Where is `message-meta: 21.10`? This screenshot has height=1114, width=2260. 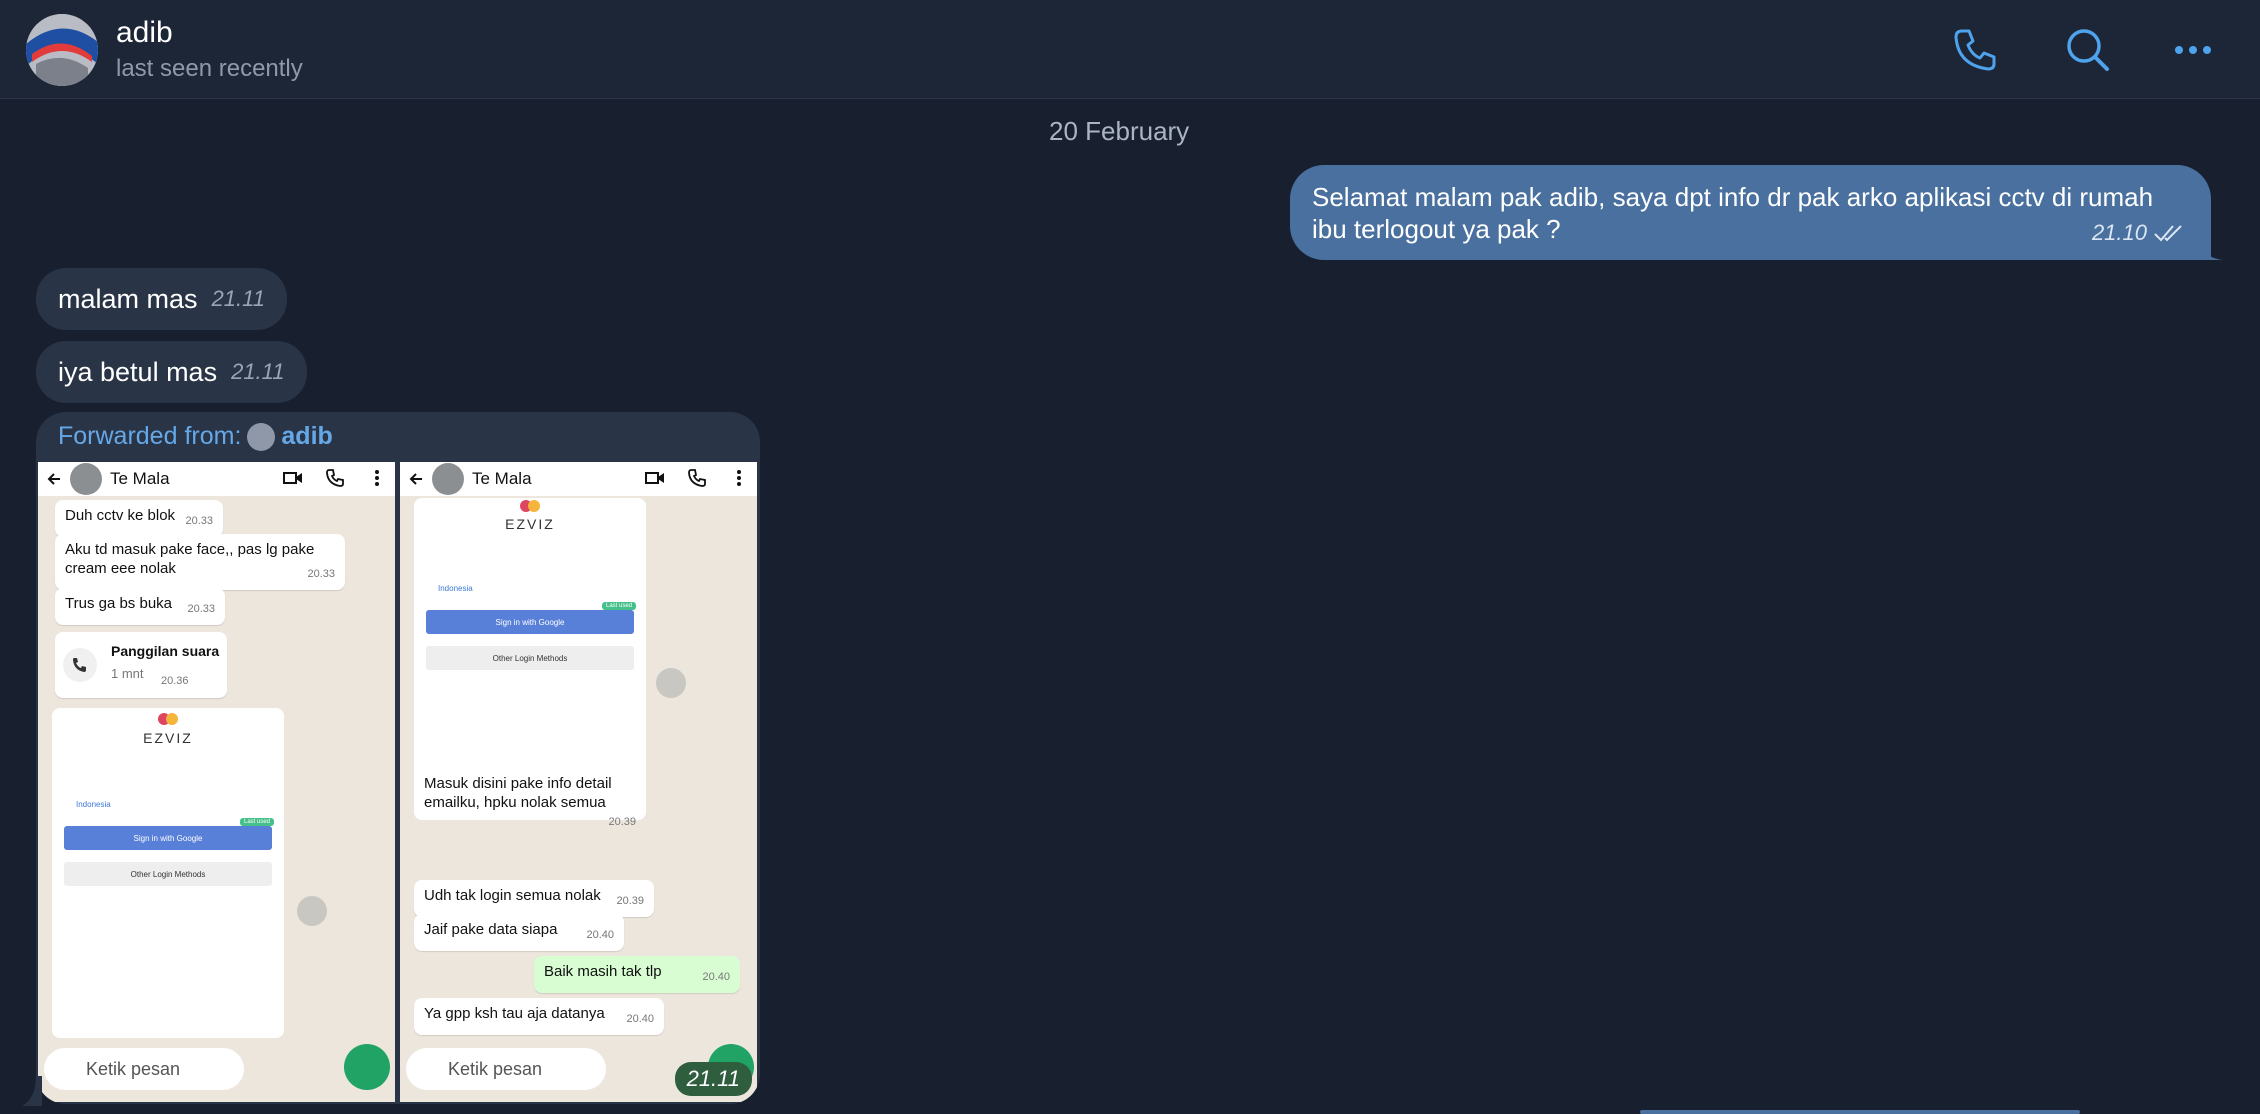
message-meta: 21.10 is located at coordinates (2139, 233).